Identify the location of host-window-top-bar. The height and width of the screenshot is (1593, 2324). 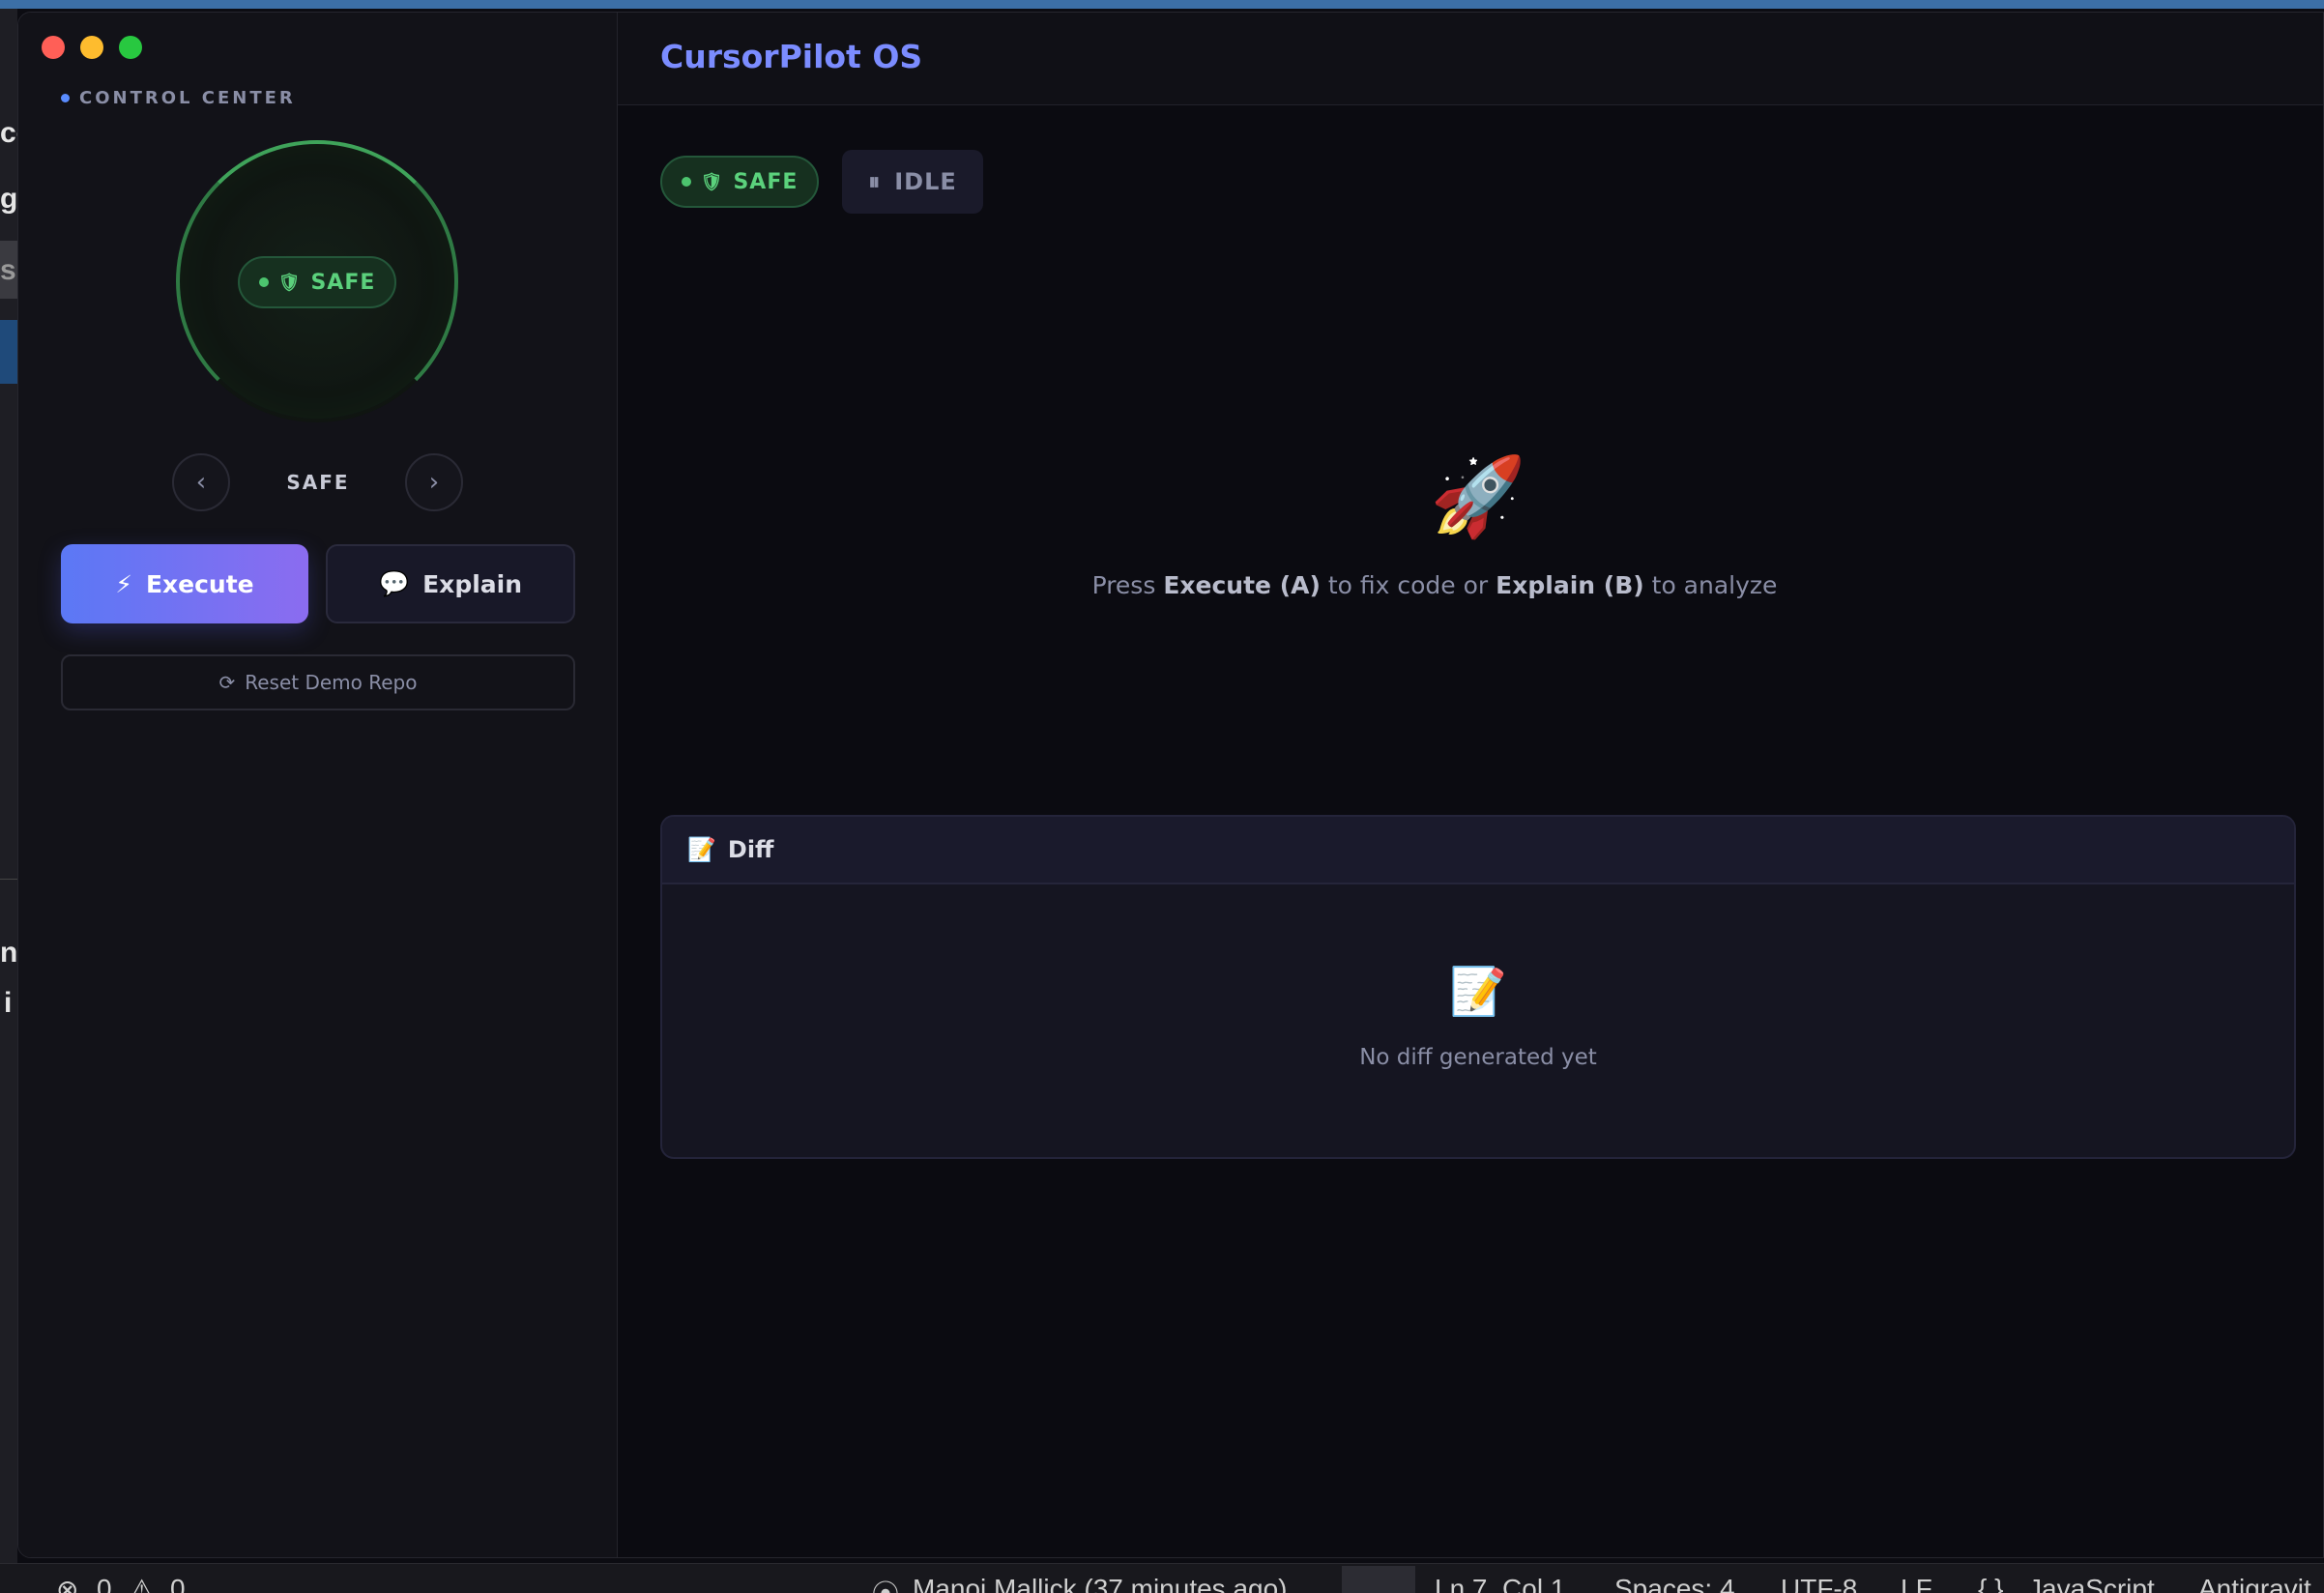
(1162, 4).